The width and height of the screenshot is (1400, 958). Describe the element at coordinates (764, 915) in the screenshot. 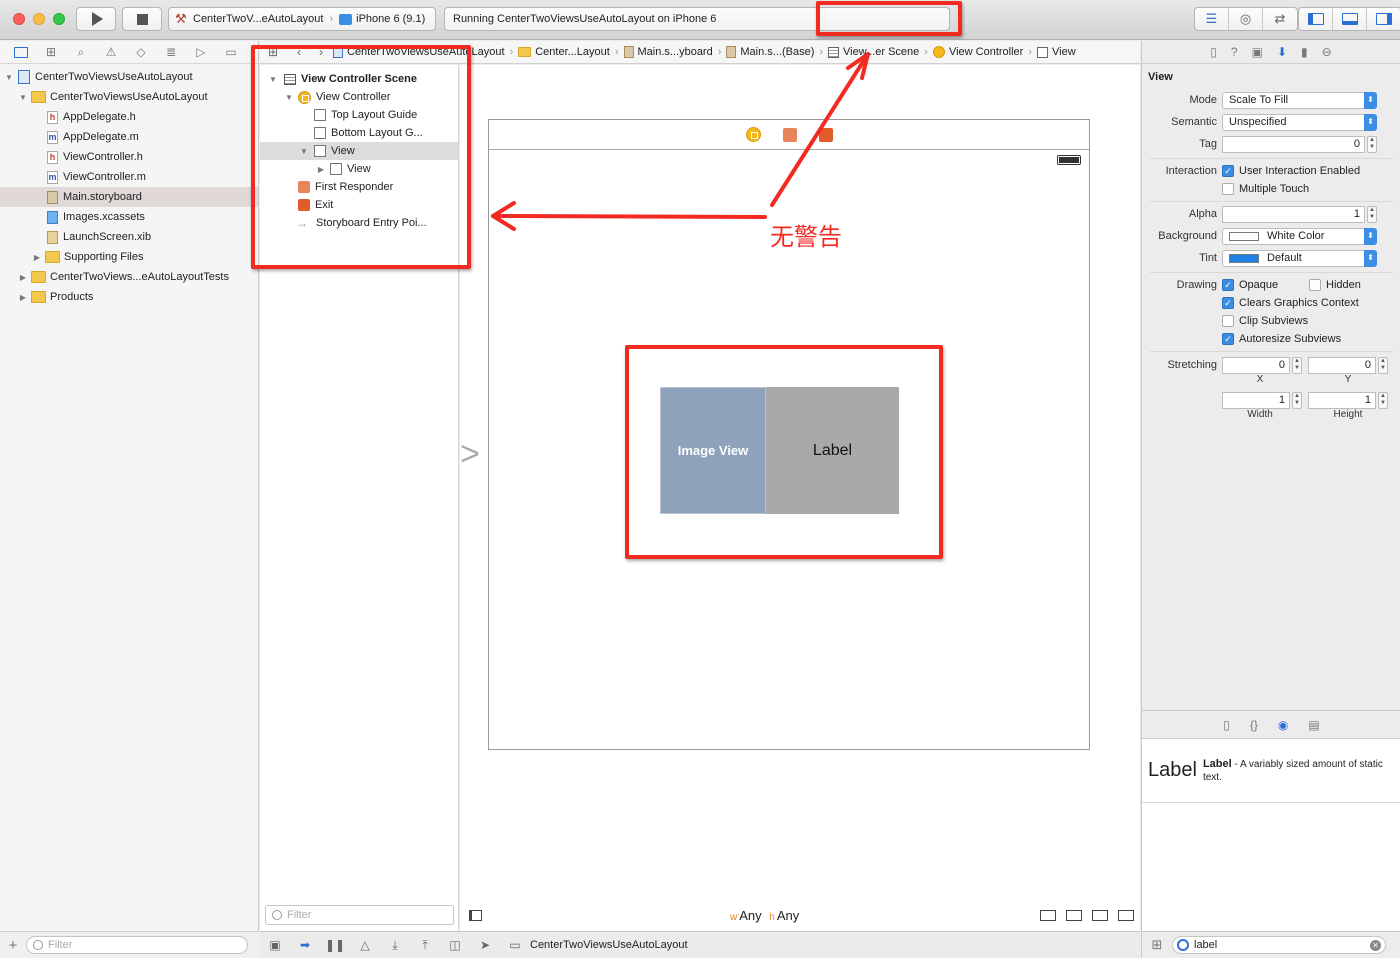

I see `size-class-control: w Any h Any` at that location.